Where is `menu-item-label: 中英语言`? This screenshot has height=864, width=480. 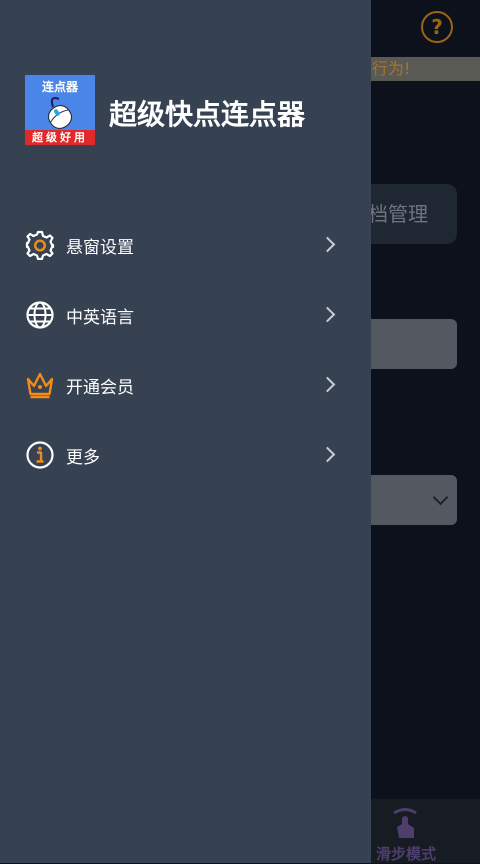
menu-item-label: 中英语言 is located at coordinates (100, 318).